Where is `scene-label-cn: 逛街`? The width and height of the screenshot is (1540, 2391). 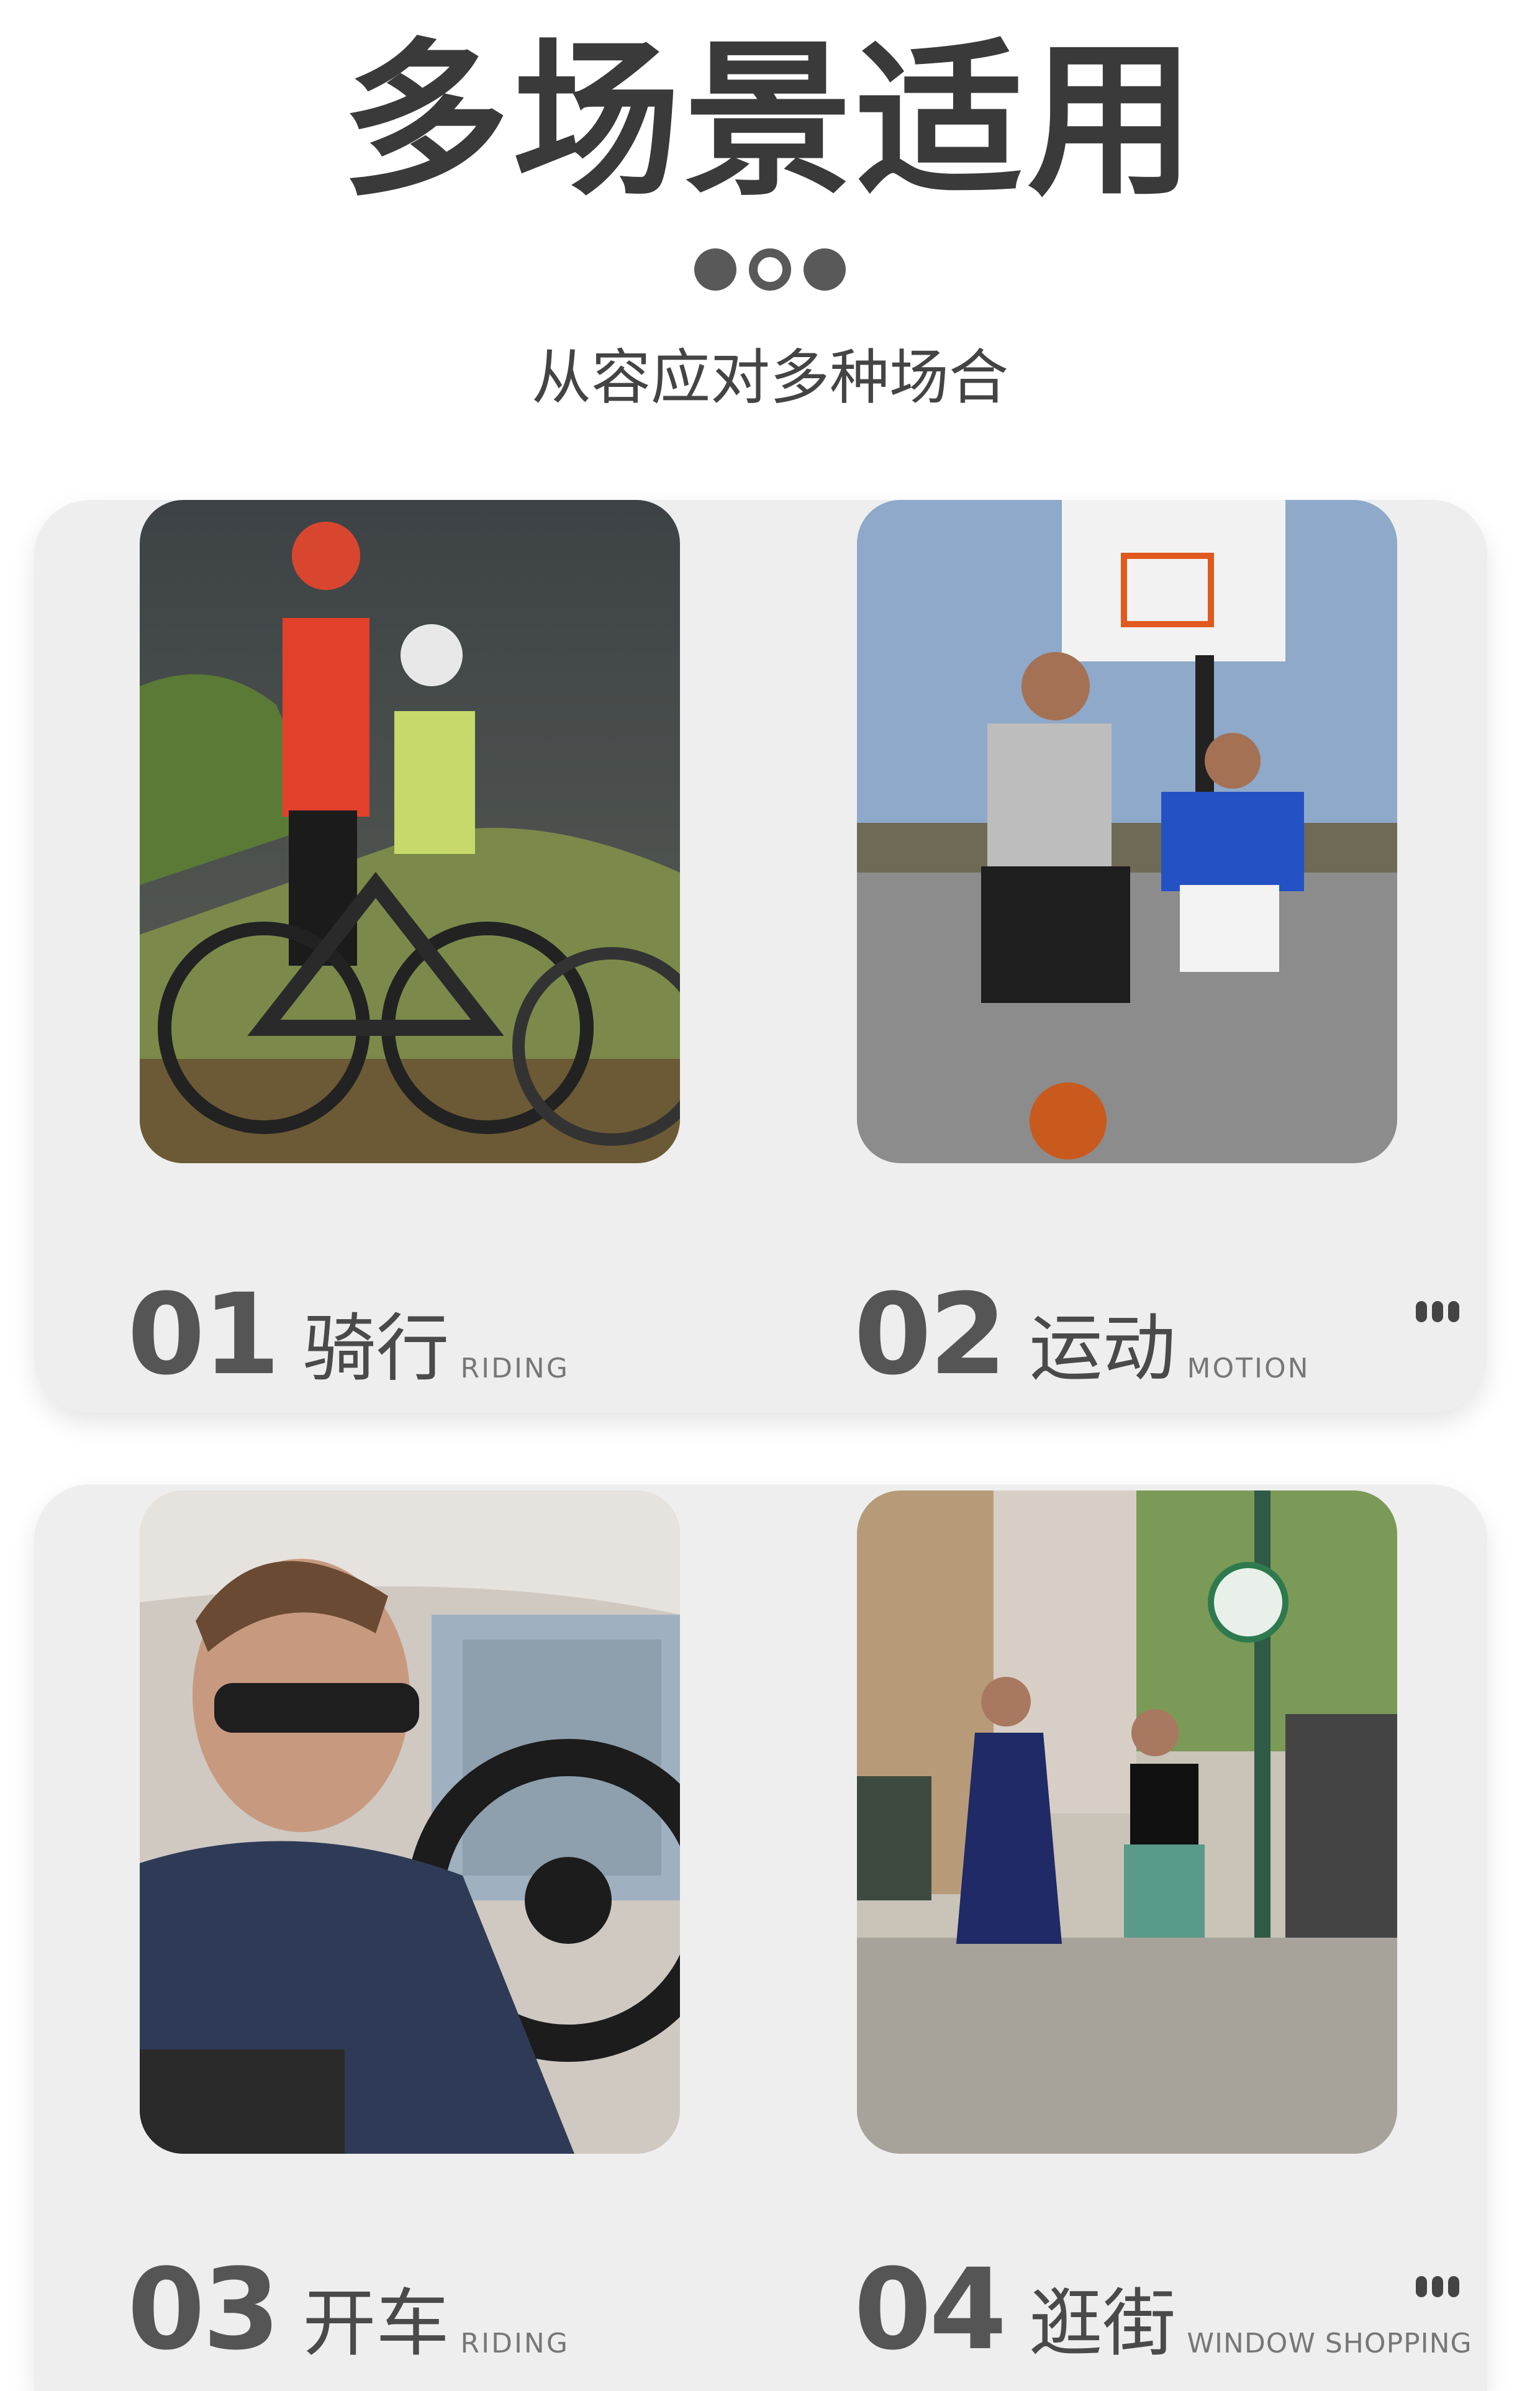 scene-label-cn: 逛街 is located at coordinates (1102, 2323).